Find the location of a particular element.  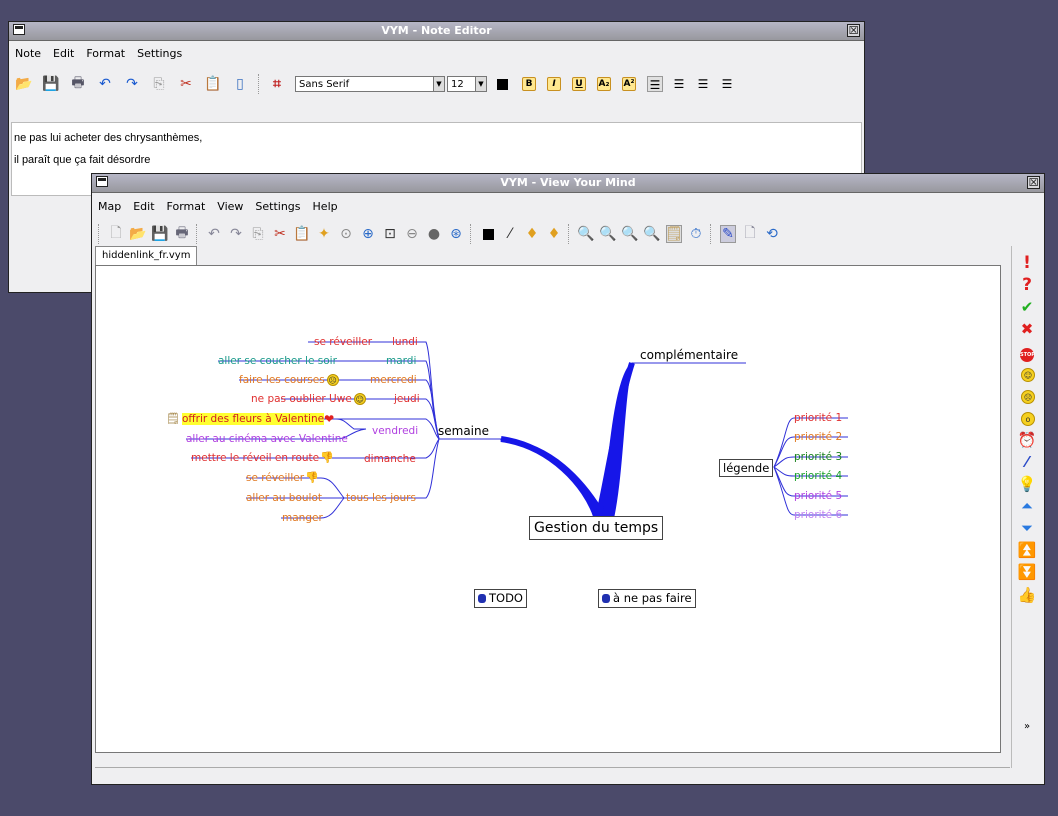

cut-icon: ✂ is located at coordinates (280, 234).